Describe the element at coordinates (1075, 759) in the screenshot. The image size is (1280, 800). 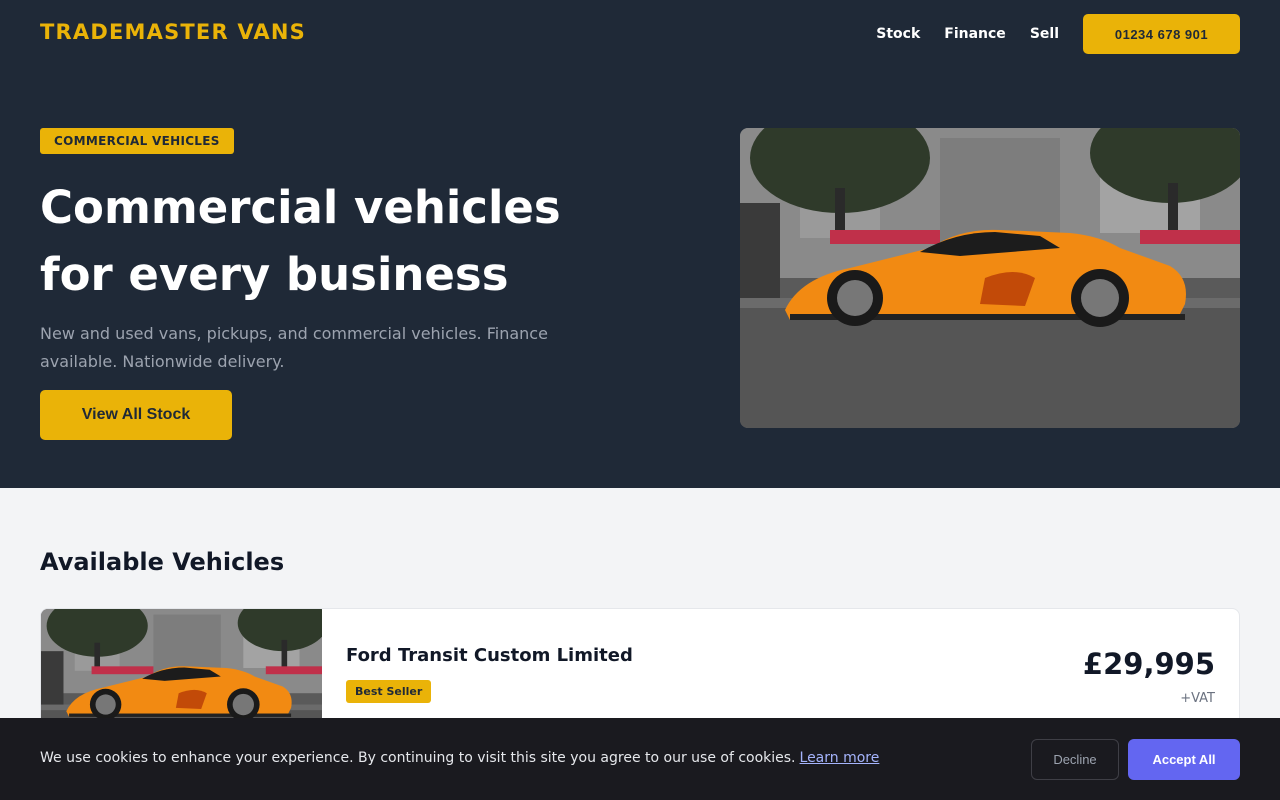
I see `decline-button: Decline` at that location.